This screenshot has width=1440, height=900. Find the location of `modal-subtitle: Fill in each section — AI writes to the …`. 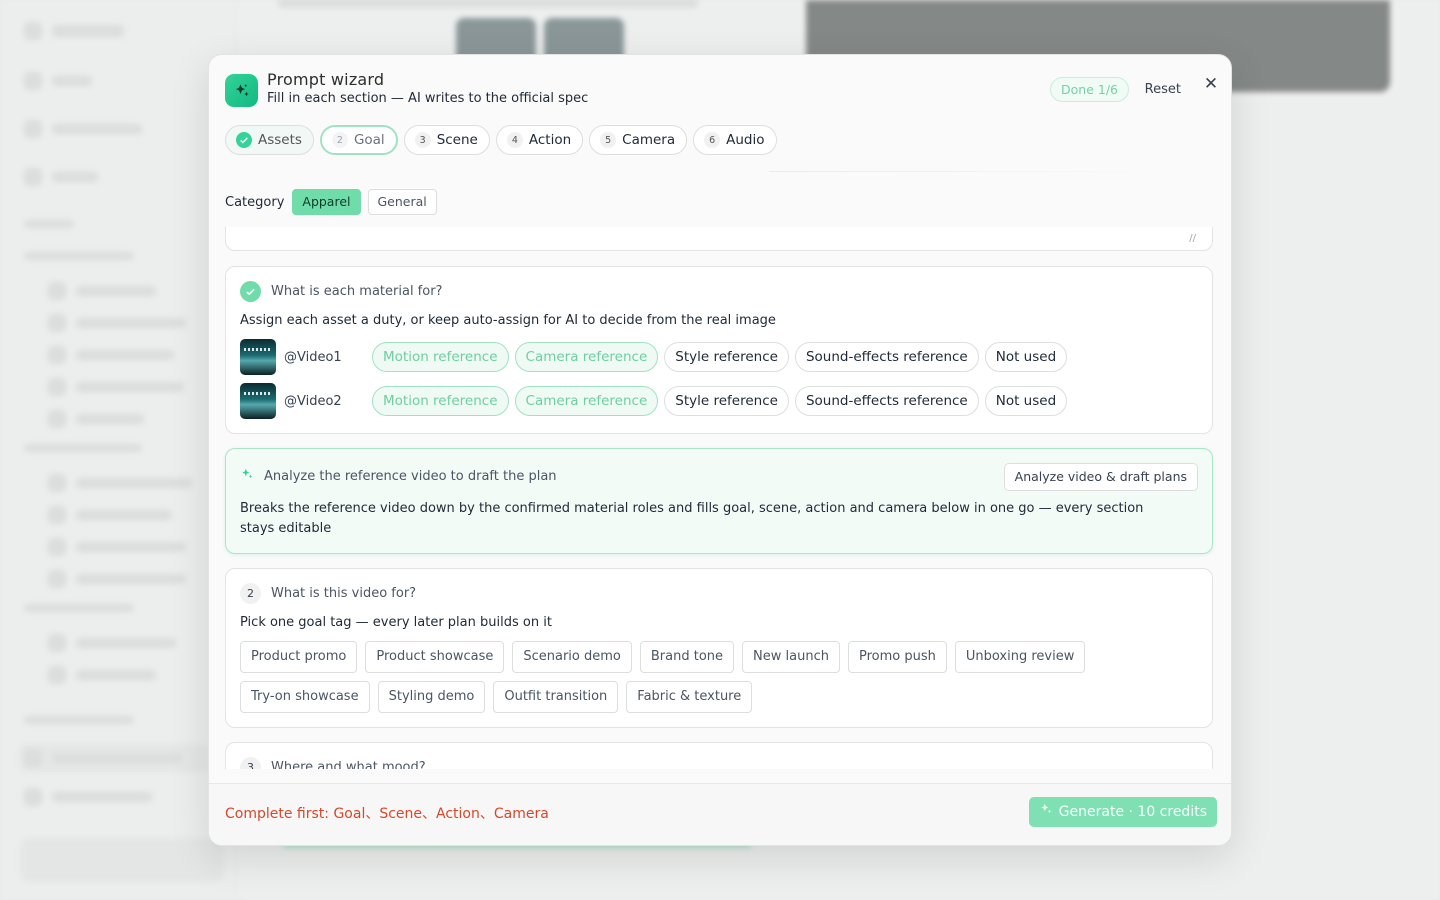

modal-subtitle: Fill in each section — AI writes to the … is located at coordinates (428, 98).